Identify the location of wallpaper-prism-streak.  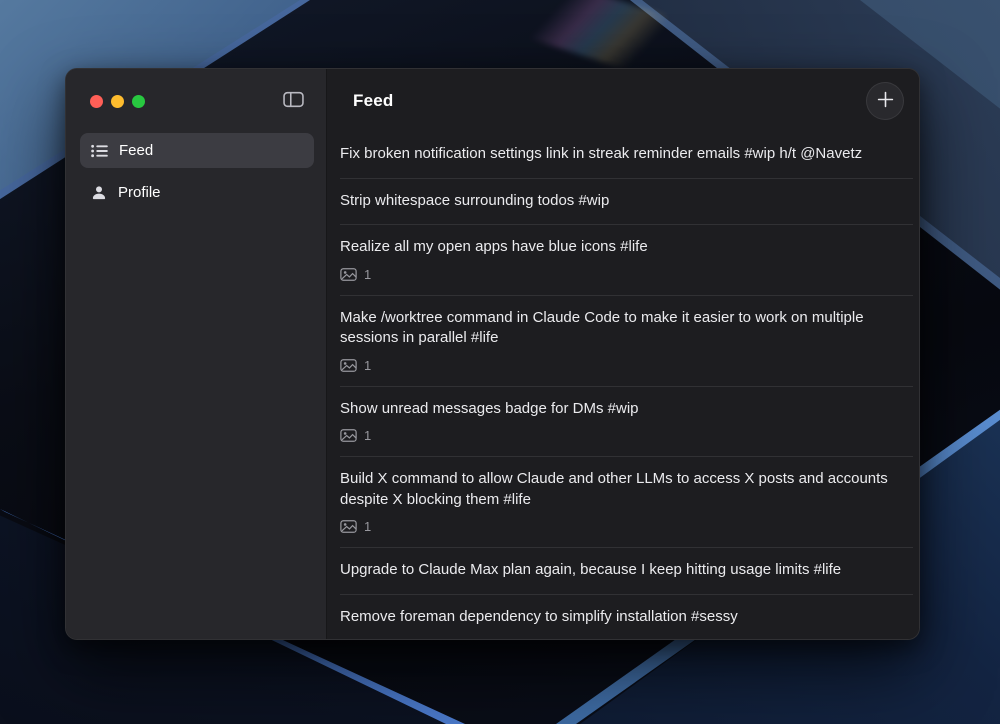
(595, 38).